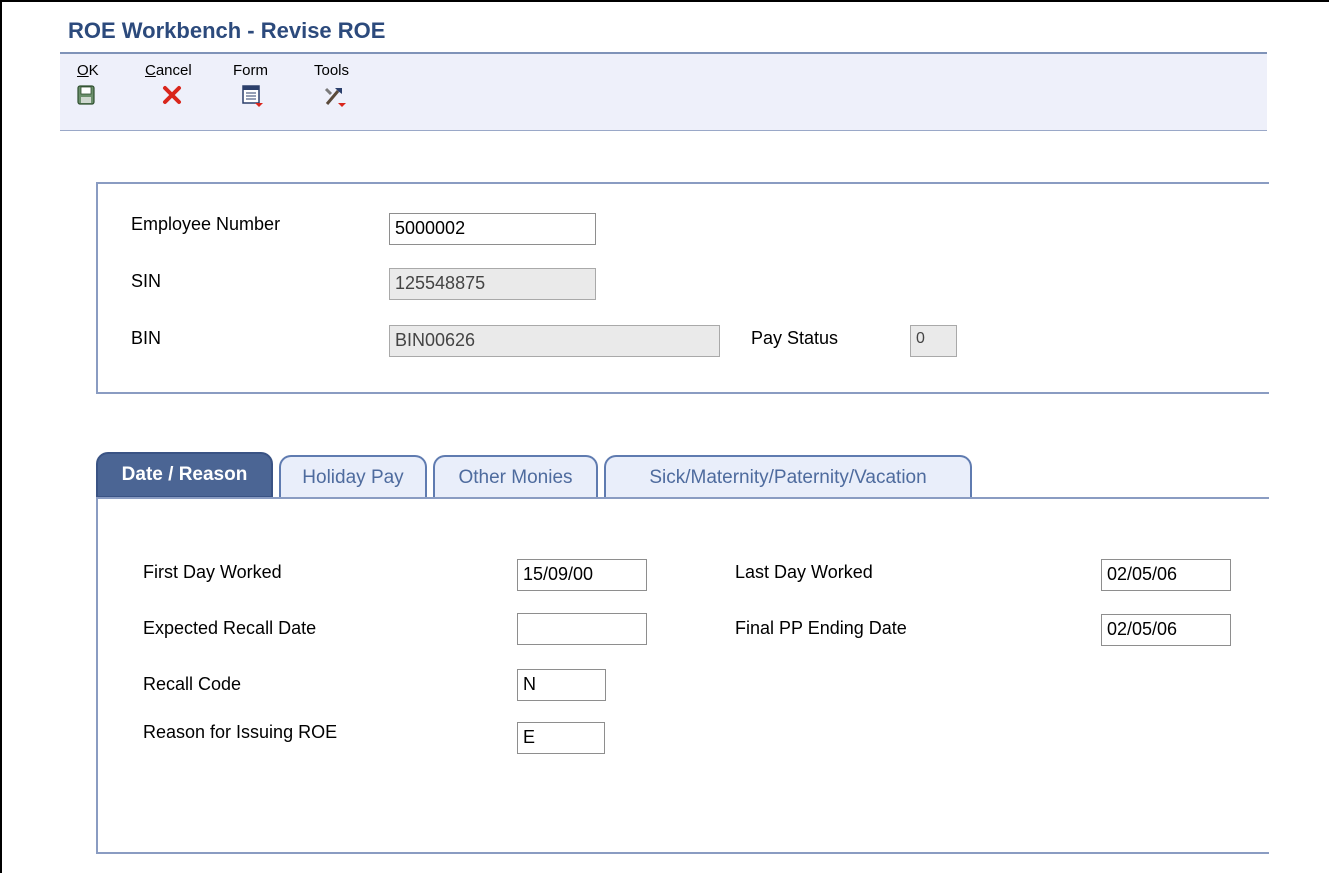 This screenshot has height=873, width=1329. What do you see at coordinates (227, 30) in the screenshot?
I see `page-title: ROE Workbench - Revise ROE` at bounding box center [227, 30].